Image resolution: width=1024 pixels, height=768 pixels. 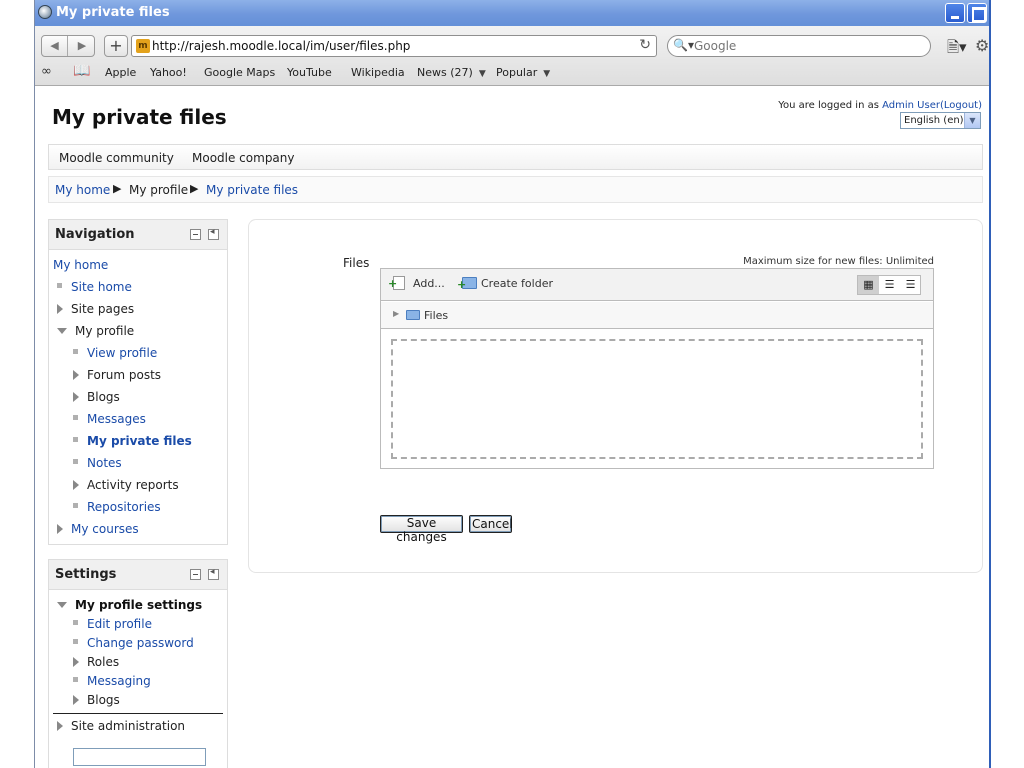 I want to click on tree-item: Messages, so click(x=109, y=419).